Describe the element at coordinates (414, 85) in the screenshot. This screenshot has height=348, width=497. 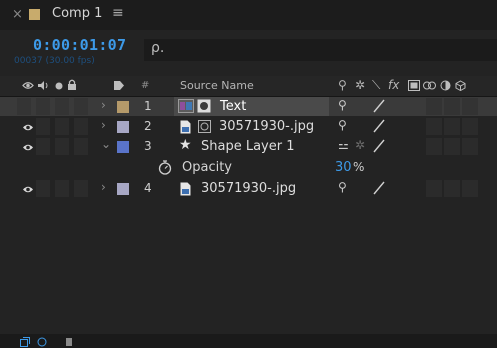
I see `frame-blend-icon` at that location.